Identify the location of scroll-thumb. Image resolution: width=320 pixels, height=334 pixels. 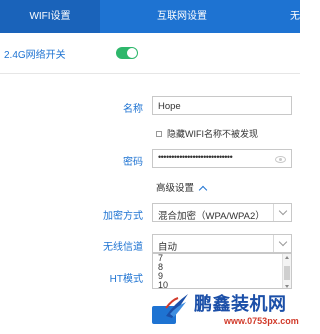
(287, 273).